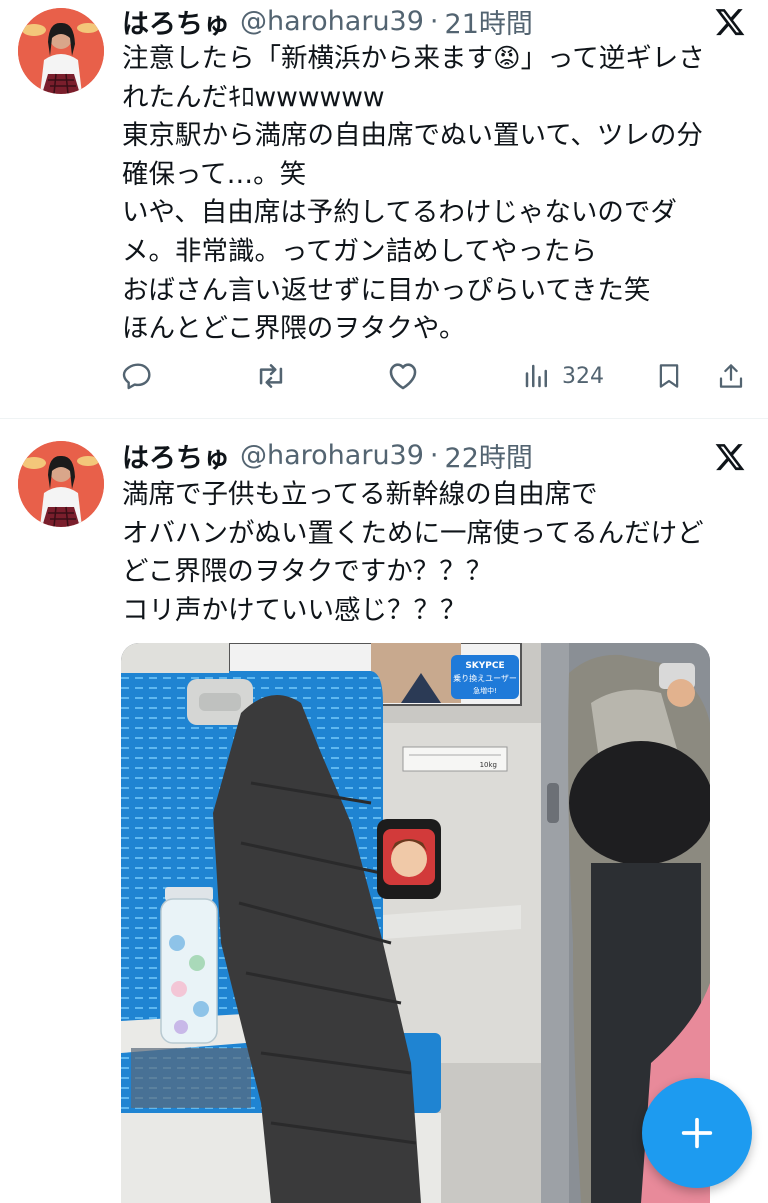 This screenshot has width=768, height=1203. I want to click on share-icon, so click(731, 376).